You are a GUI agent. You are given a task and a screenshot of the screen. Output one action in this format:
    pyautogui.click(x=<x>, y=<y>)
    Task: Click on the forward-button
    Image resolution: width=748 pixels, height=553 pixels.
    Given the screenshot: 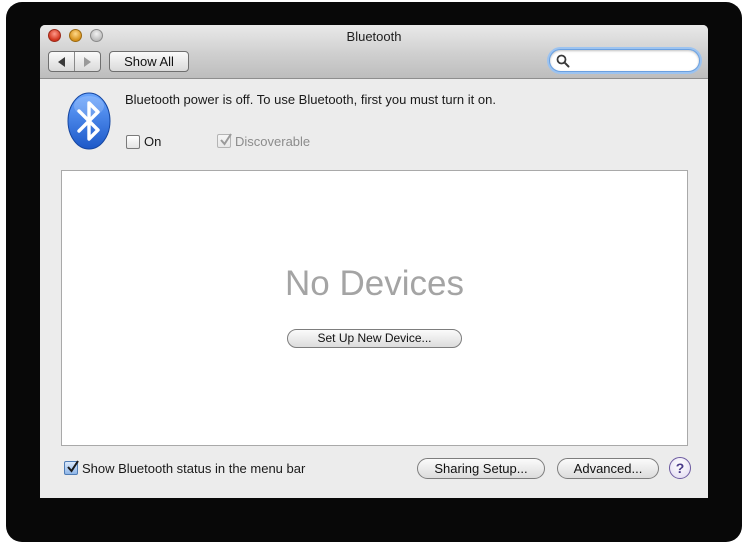 What is the action you would take?
    pyautogui.click(x=87, y=61)
    